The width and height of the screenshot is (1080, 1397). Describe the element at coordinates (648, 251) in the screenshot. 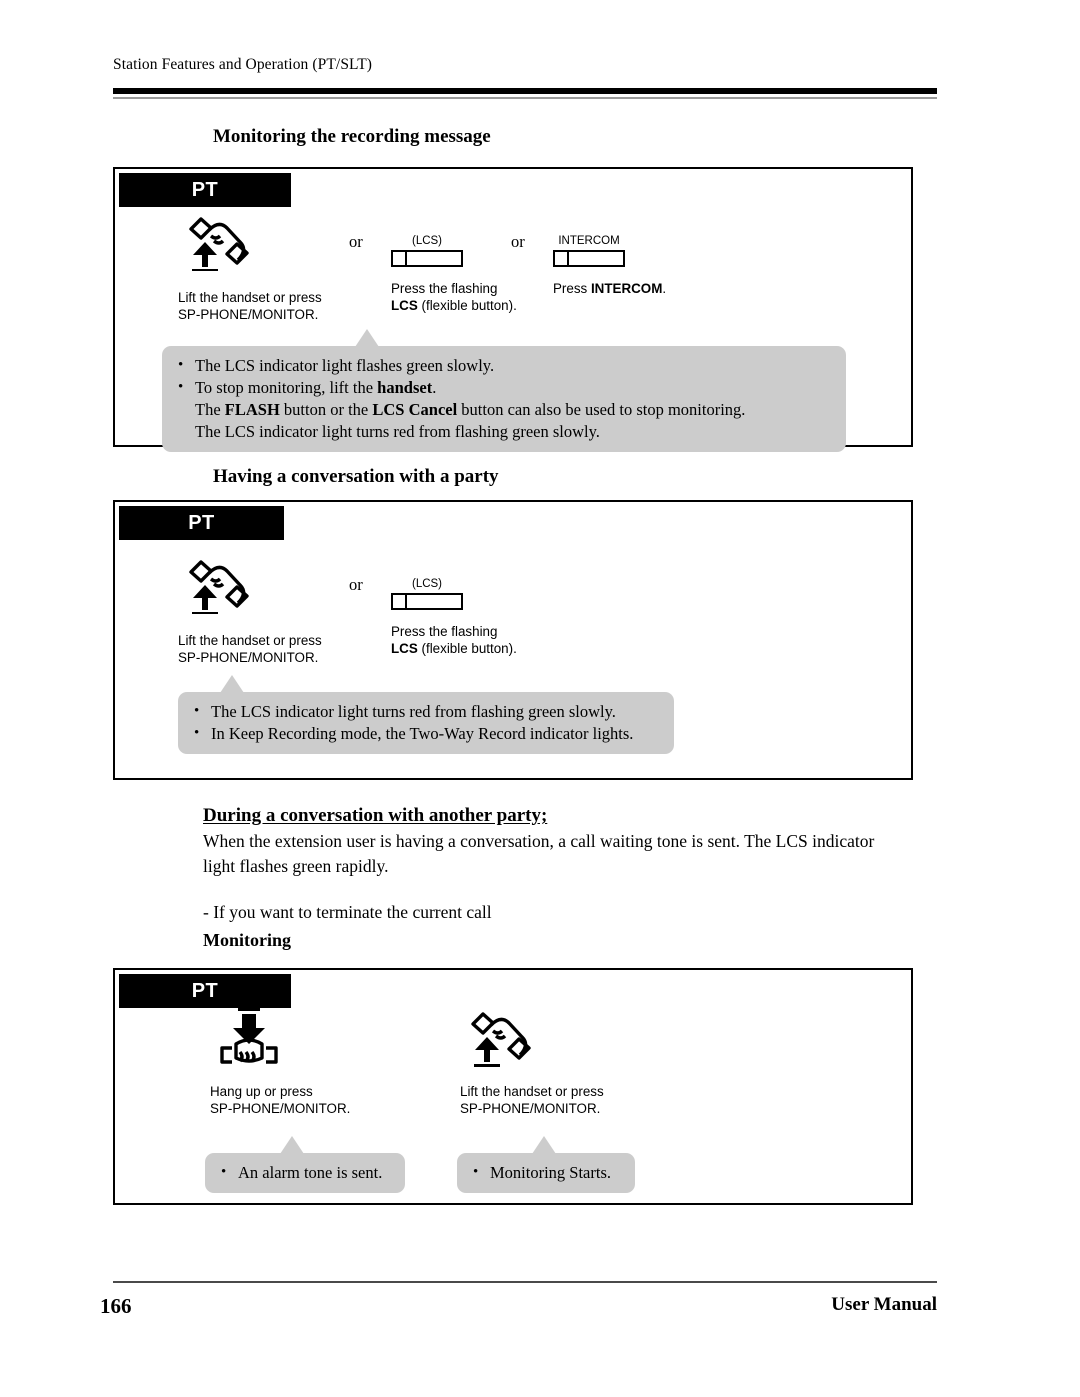

I see `intercom-button-icon: INTERCOM` at that location.